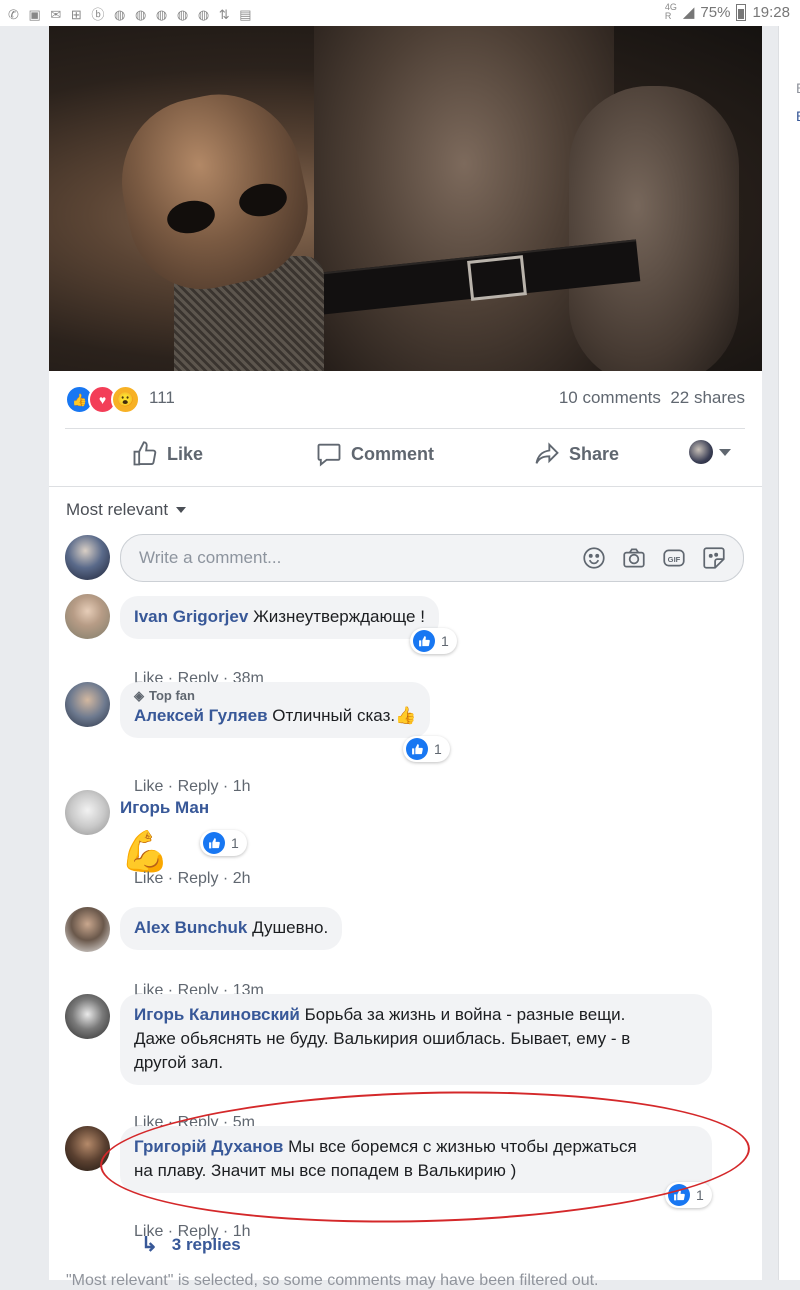 The height and width of the screenshot is (1290, 800). What do you see at coordinates (547, 453) in the screenshot?
I see `share-arrow-icon` at bounding box center [547, 453].